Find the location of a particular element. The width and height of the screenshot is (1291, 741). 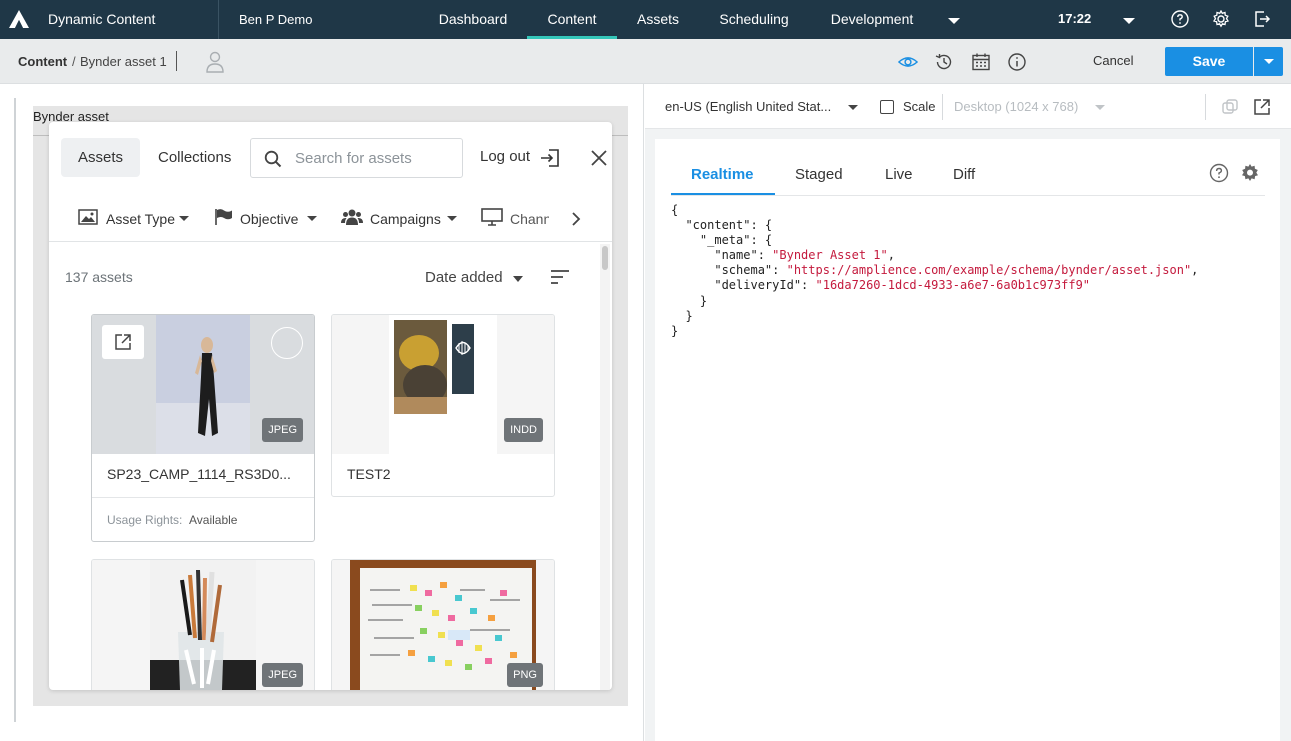

filter-label: Campaigns is located at coordinates (405, 219).